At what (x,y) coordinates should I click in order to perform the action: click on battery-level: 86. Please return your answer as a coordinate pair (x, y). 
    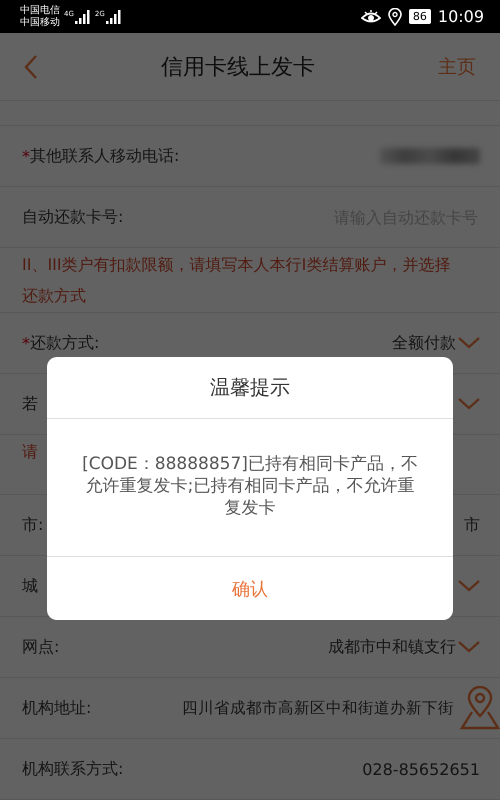
    Looking at the image, I should click on (419, 16).